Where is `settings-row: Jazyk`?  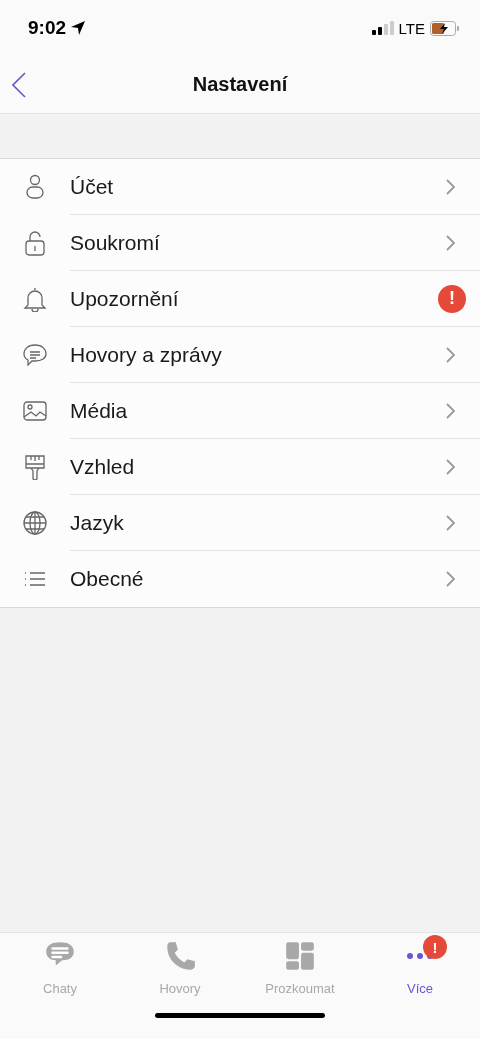 settings-row: Jazyk is located at coordinates (240, 523).